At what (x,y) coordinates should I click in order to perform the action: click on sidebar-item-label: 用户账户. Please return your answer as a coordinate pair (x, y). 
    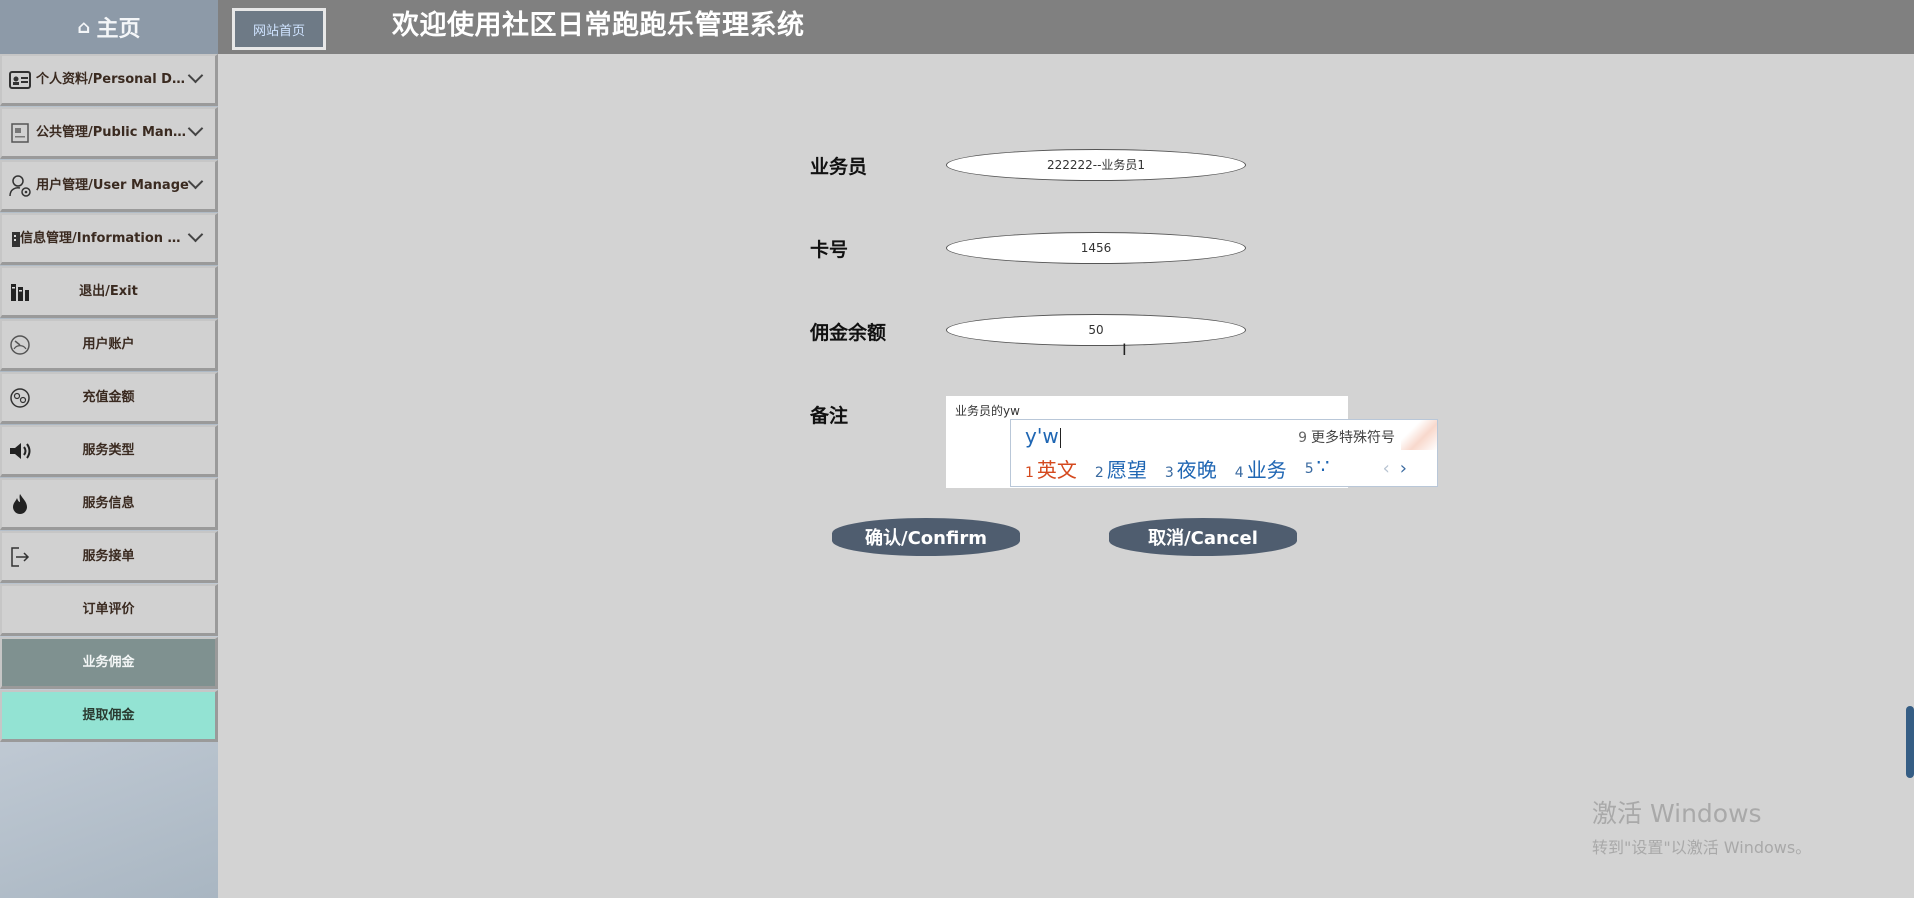
    Looking at the image, I should click on (108, 344).